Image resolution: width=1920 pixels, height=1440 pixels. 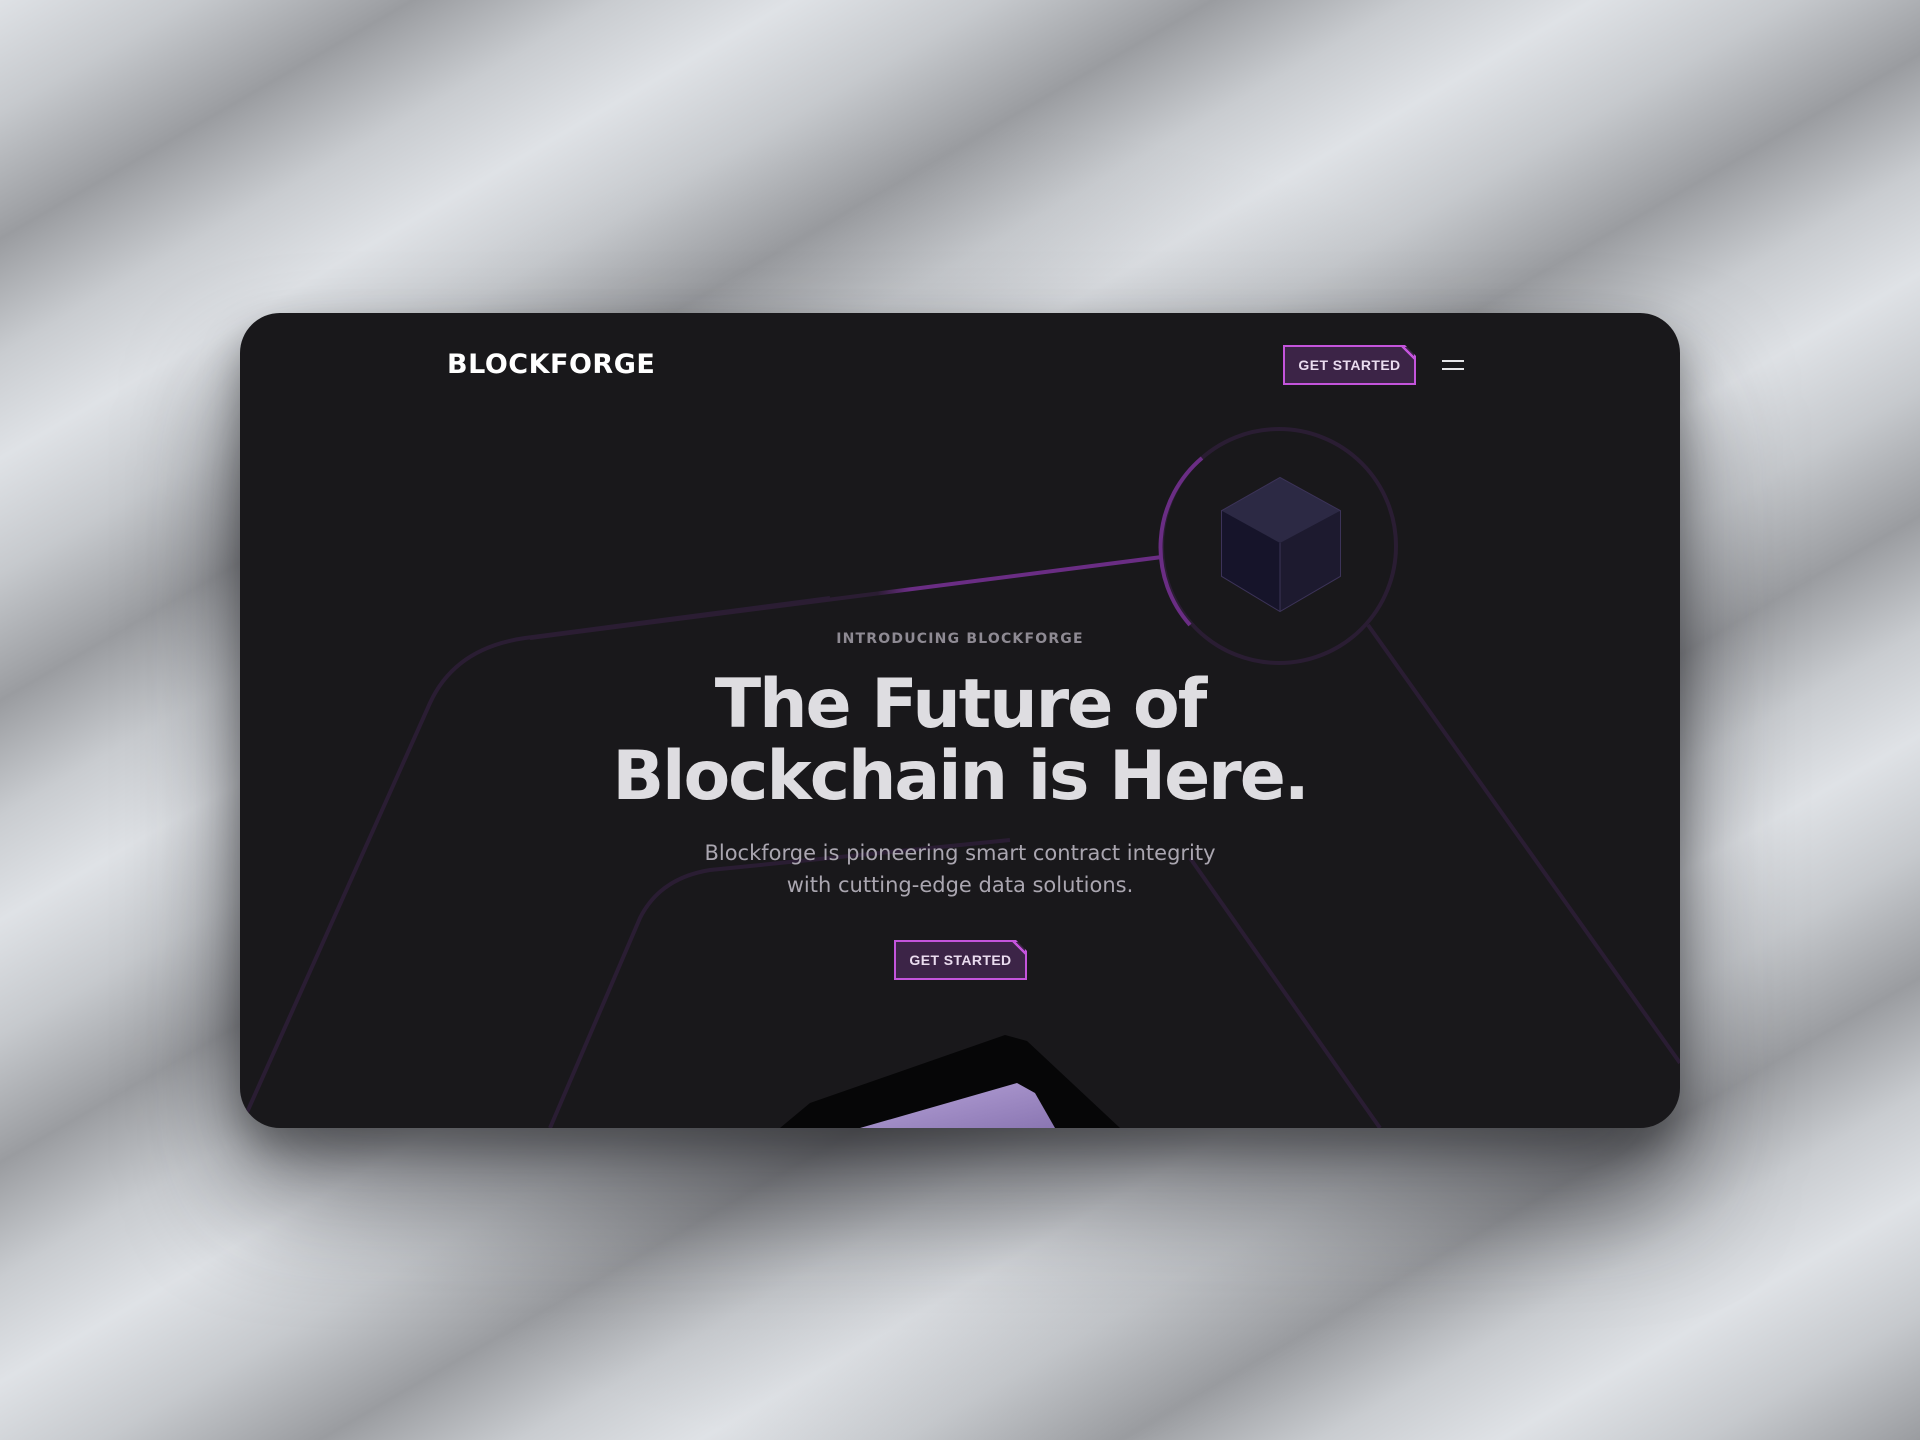 What do you see at coordinates (846, 597) in the screenshot?
I see `circuit-line-top-glow` at bounding box center [846, 597].